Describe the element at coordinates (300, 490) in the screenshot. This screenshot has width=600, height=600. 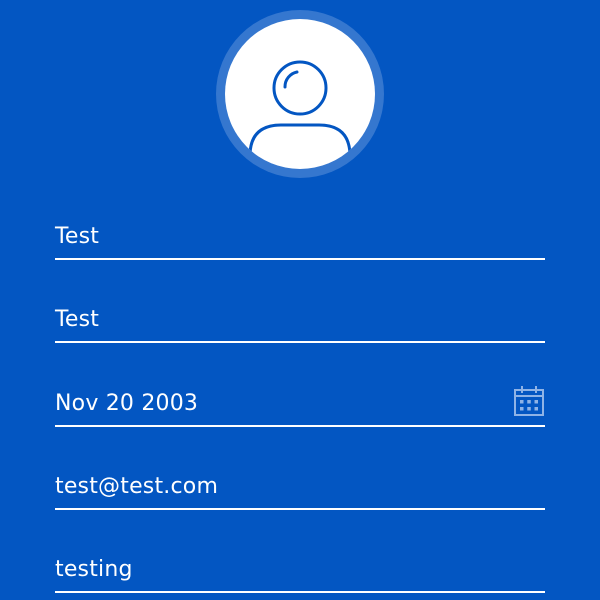
I see `email-field: test@test.com` at that location.